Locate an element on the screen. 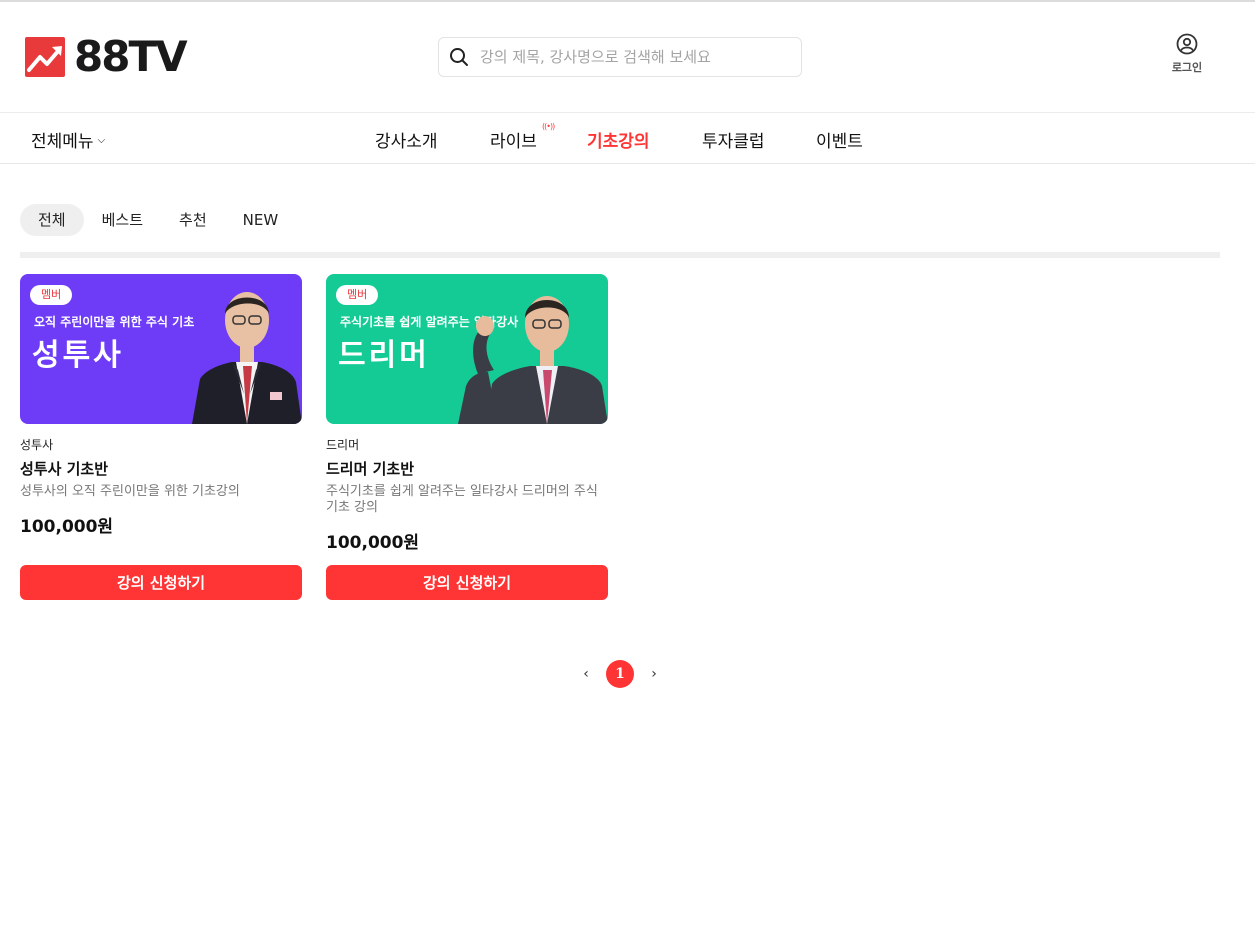 The height and width of the screenshot is (934, 1255). banner-title: 성투사 is located at coordinates (78, 355).